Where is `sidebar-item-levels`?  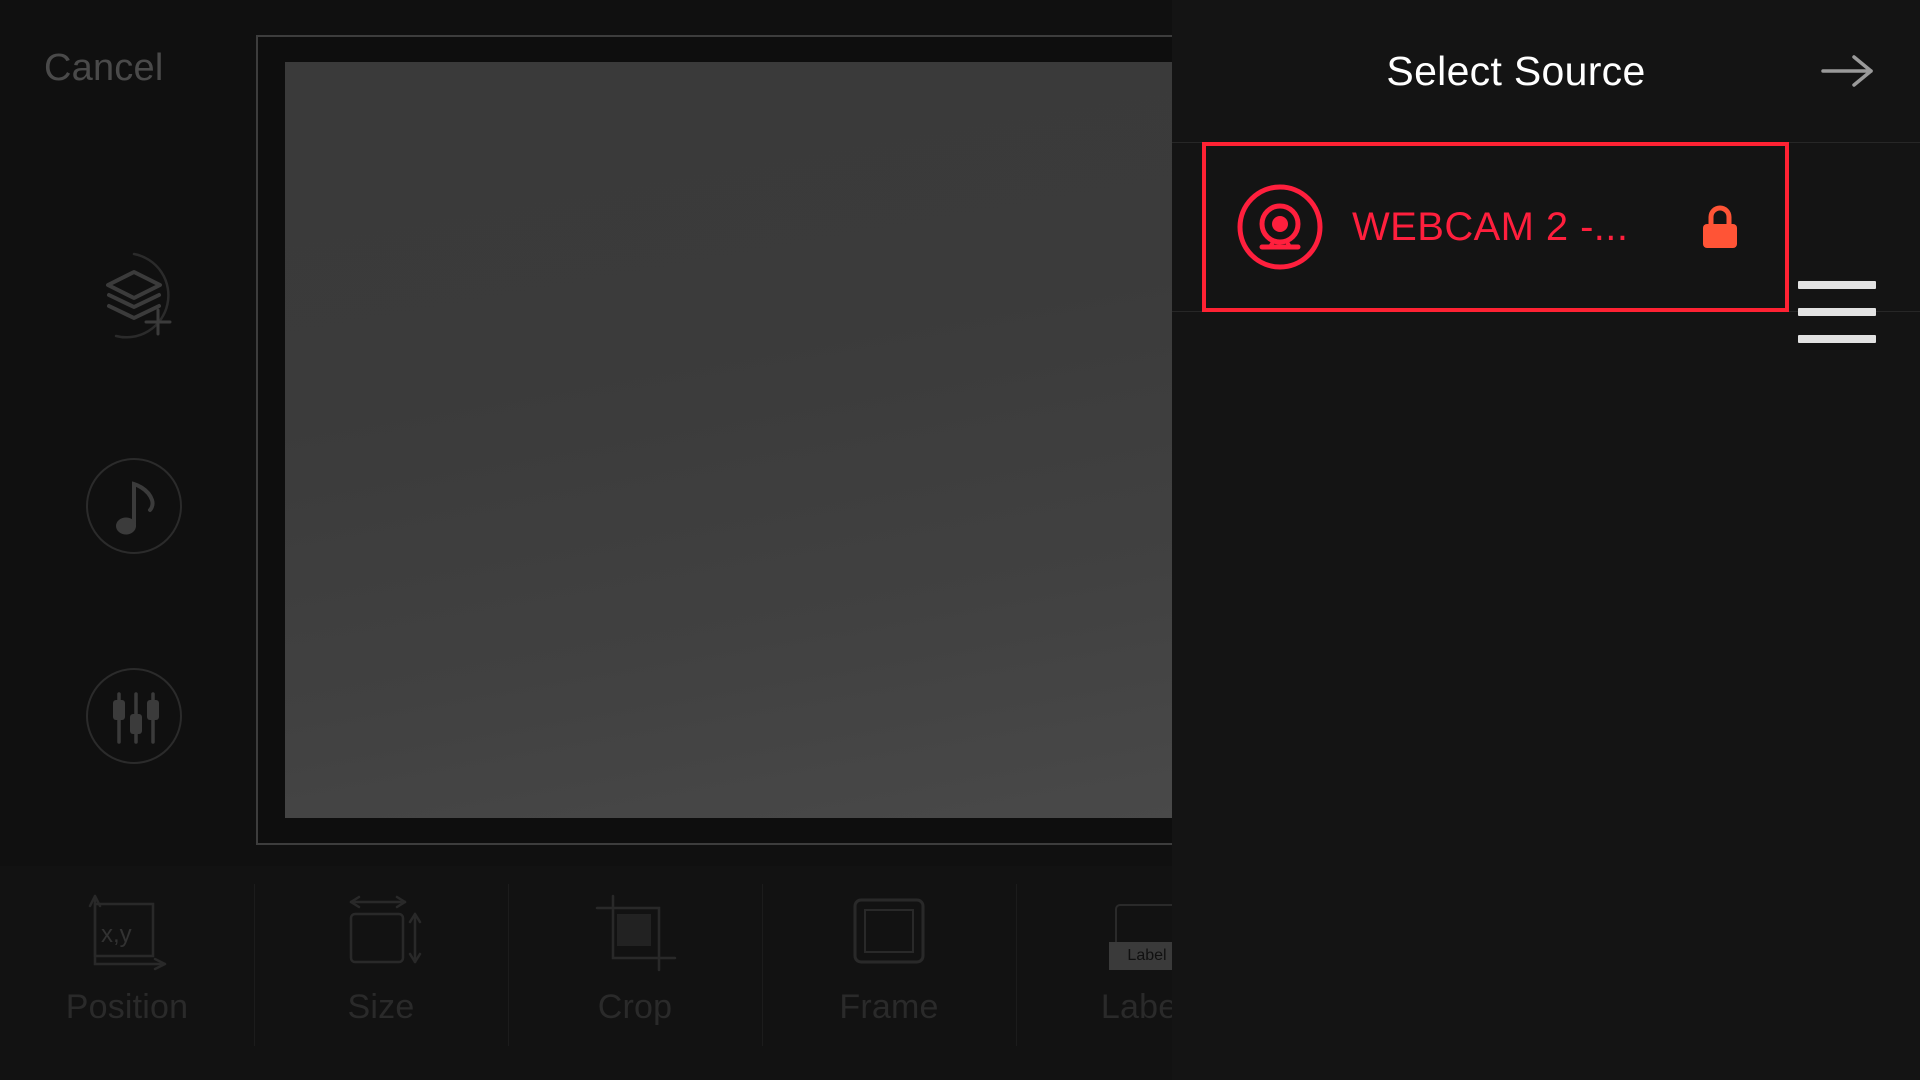 sidebar-item-levels is located at coordinates (134, 716).